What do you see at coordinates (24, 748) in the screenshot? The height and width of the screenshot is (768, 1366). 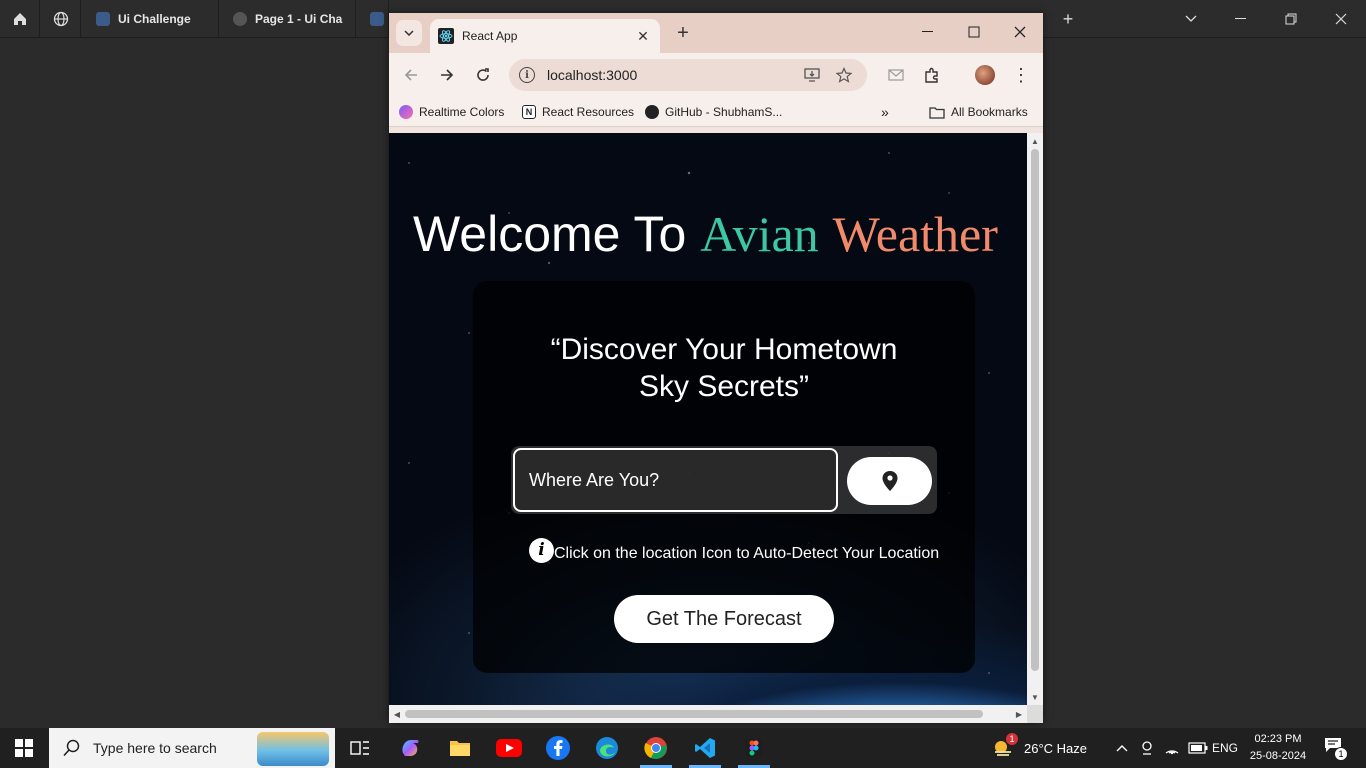 I see `windows-start-icon` at bounding box center [24, 748].